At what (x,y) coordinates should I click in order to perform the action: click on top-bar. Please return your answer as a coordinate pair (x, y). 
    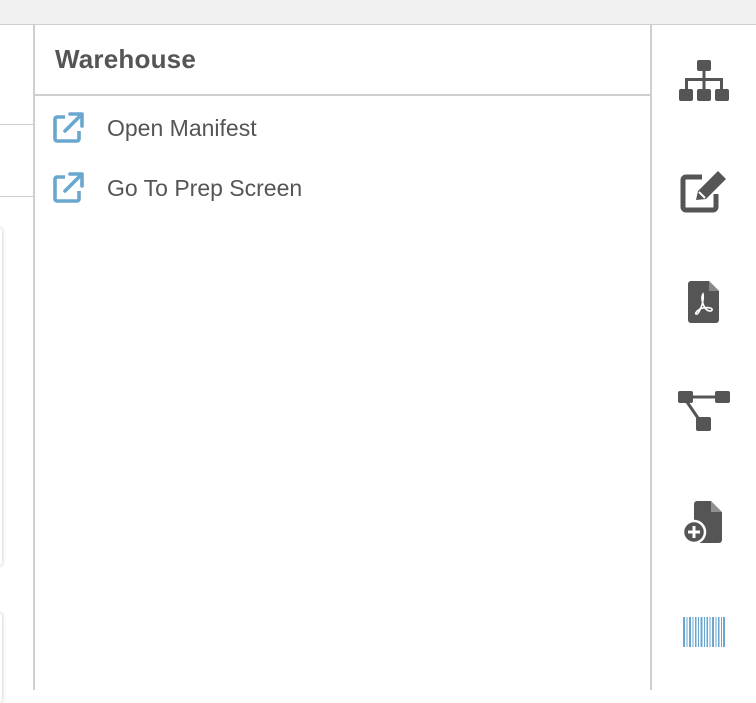
    Looking at the image, I should click on (378, 12).